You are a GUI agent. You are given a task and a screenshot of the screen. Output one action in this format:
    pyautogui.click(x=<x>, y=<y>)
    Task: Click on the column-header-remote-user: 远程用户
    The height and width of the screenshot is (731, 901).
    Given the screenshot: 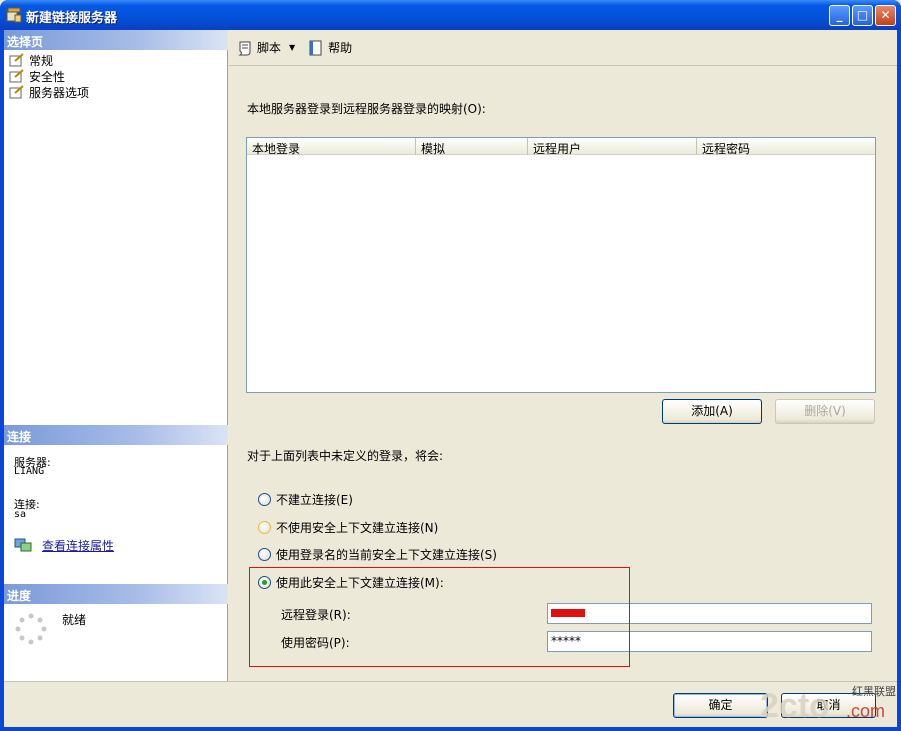 What is the action you would take?
    pyautogui.click(x=612, y=147)
    